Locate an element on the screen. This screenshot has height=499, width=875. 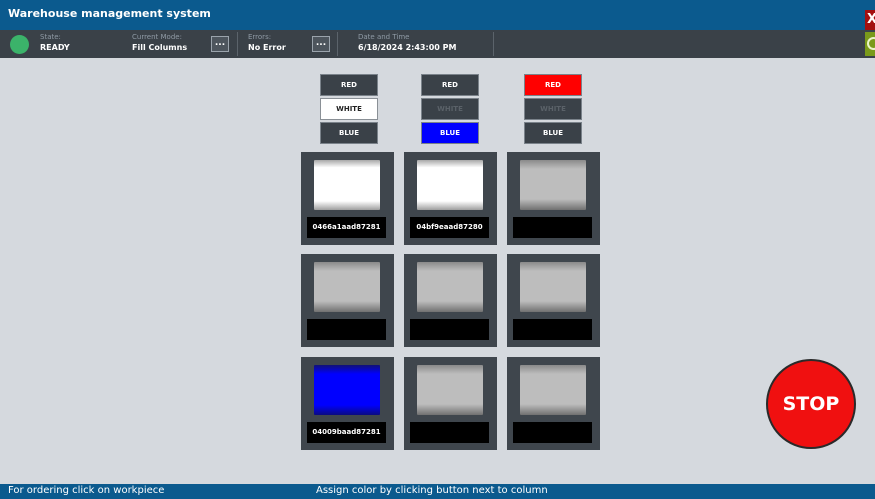
errors-field: Errors: No Error is located at coordinates (267, 43).